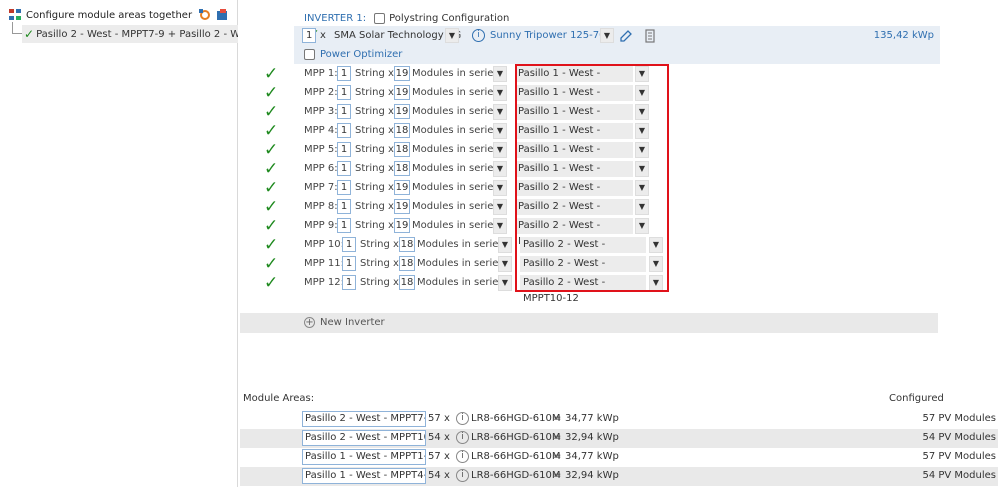 This screenshot has width=1000, height=487. What do you see at coordinates (222, 15) in the screenshot?
I see `export-icon` at bounding box center [222, 15].